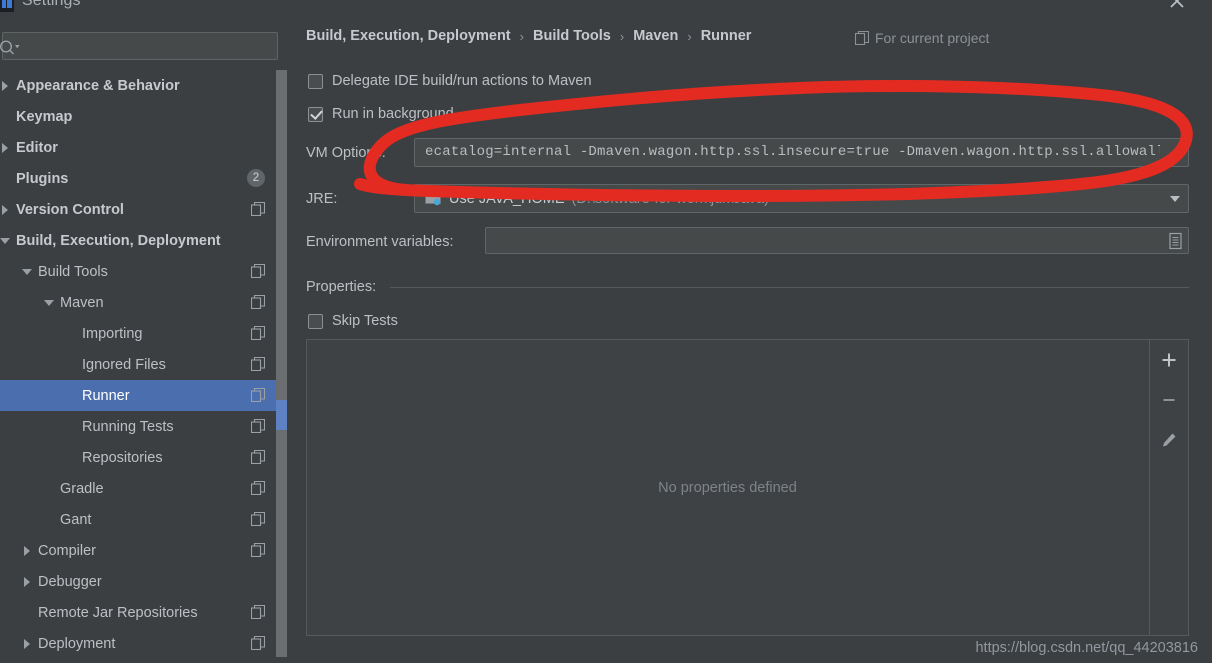  What do you see at coordinates (921, 38) in the screenshot?
I see `scope-indicator: For current project` at bounding box center [921, 38].